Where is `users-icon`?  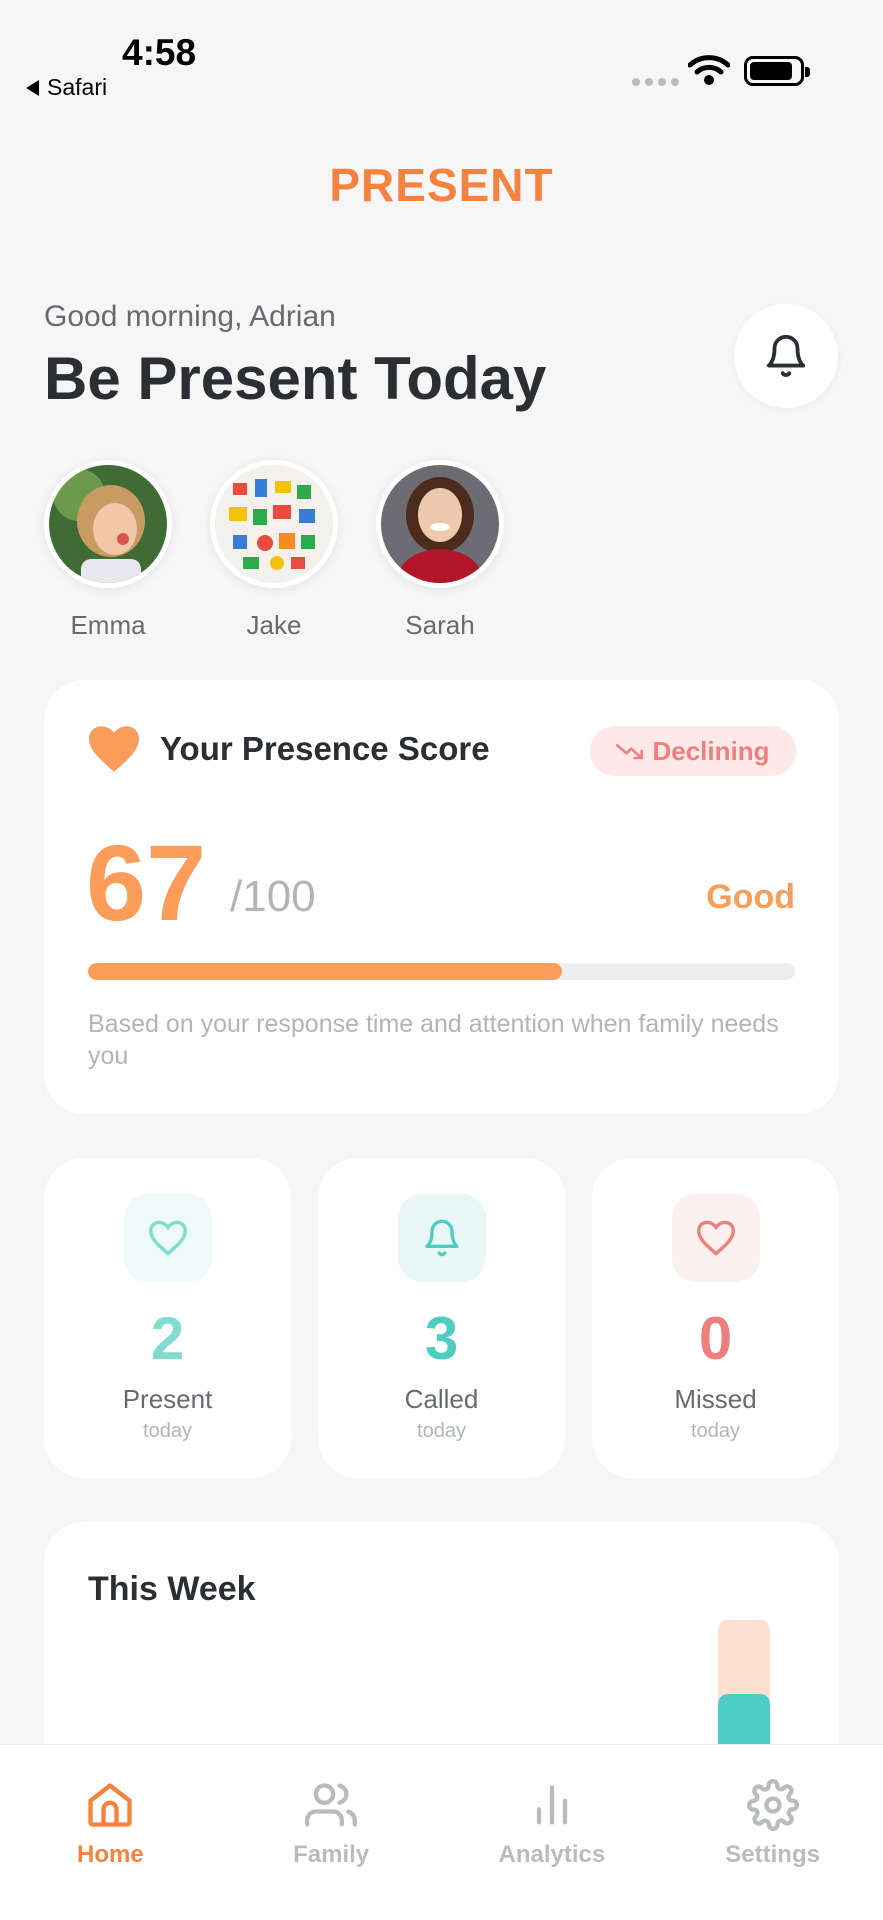 users-icon is located at coordinates (331, 1805).